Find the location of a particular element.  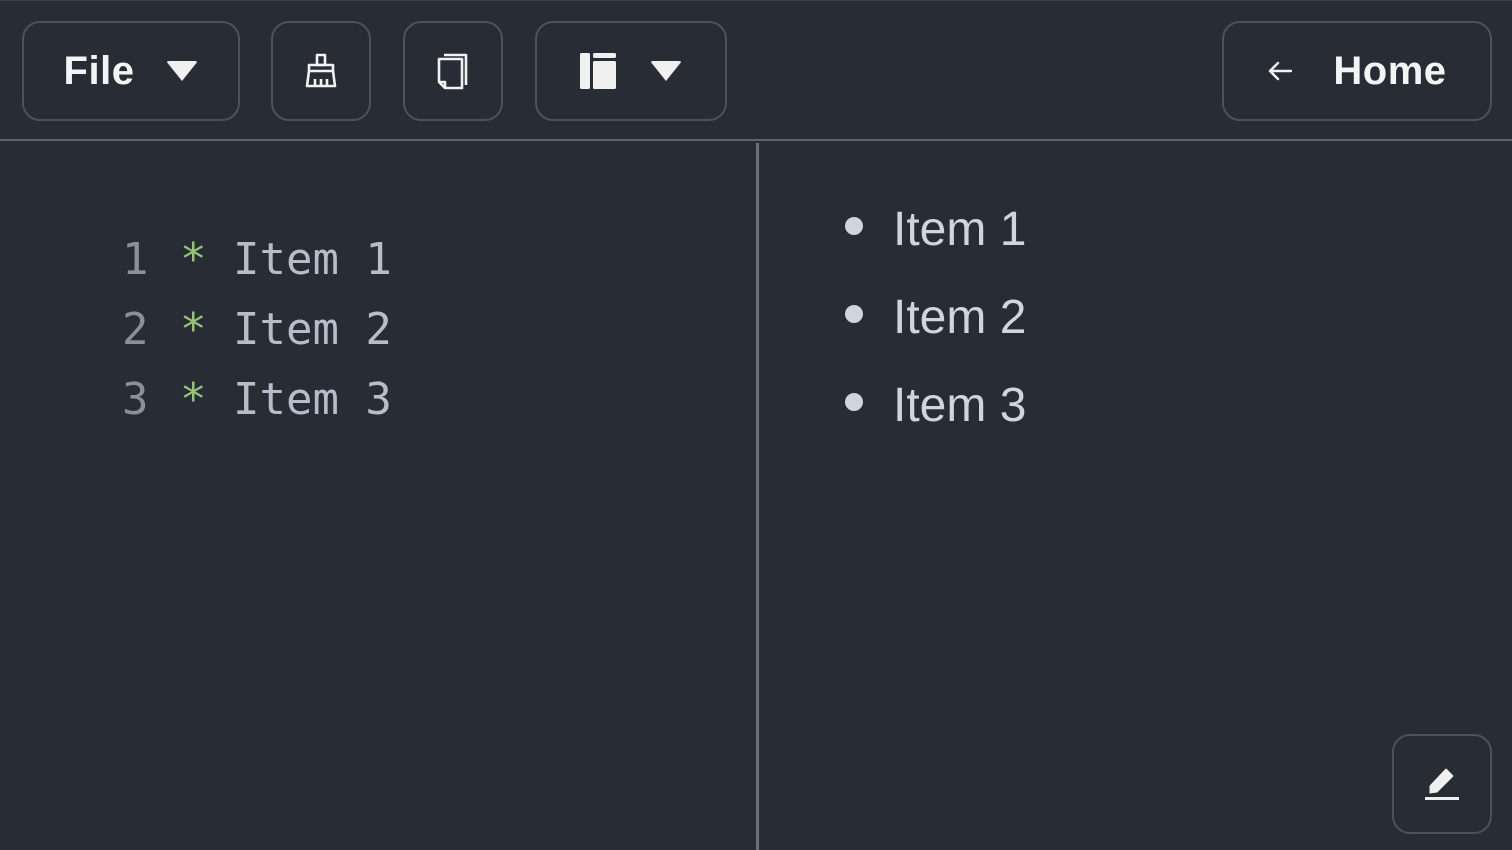

layout-sidebar-icon is located at coordinates (598, 71).